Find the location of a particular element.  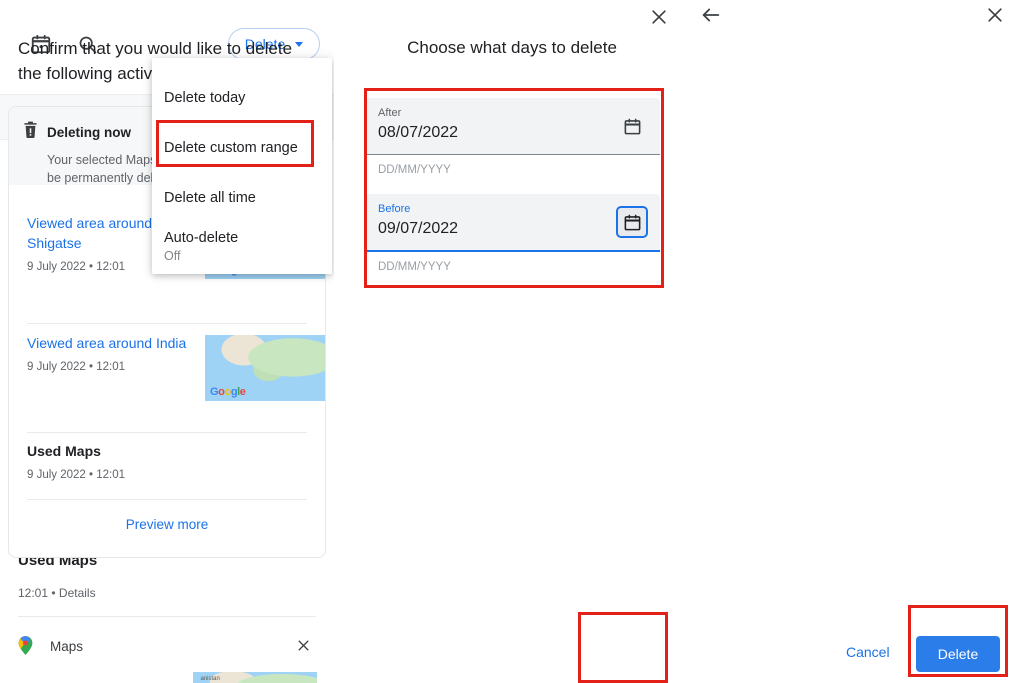

menu-item-label: Delete custom range is located at coordinates (231, 148).